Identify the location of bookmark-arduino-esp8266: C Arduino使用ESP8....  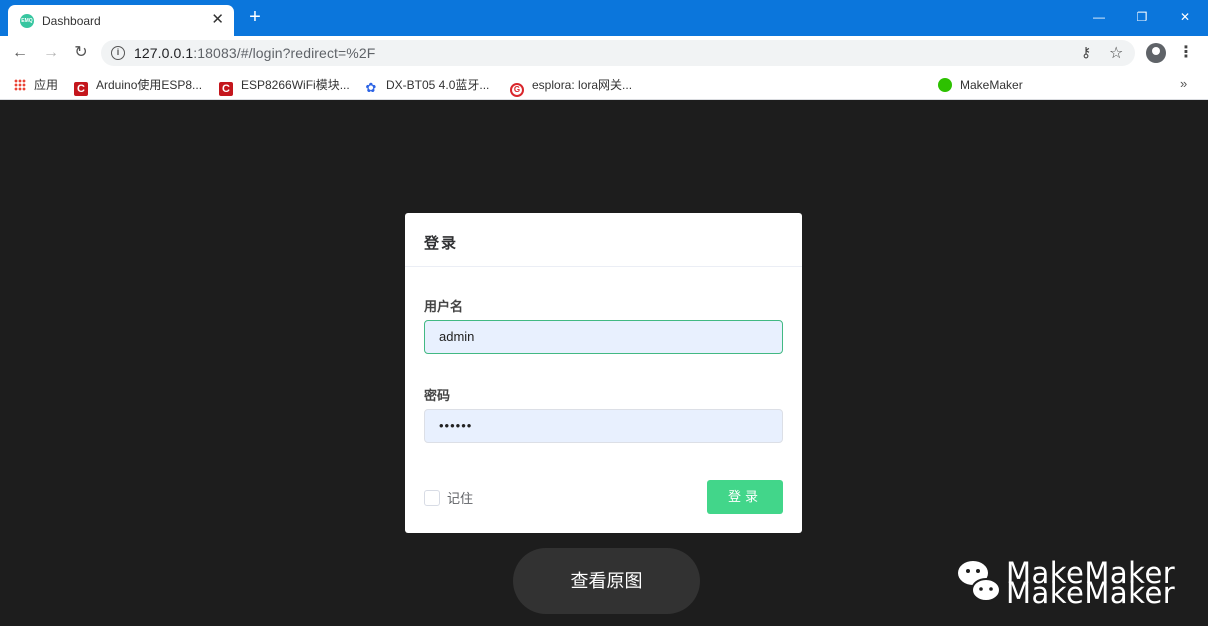
(138, 86).